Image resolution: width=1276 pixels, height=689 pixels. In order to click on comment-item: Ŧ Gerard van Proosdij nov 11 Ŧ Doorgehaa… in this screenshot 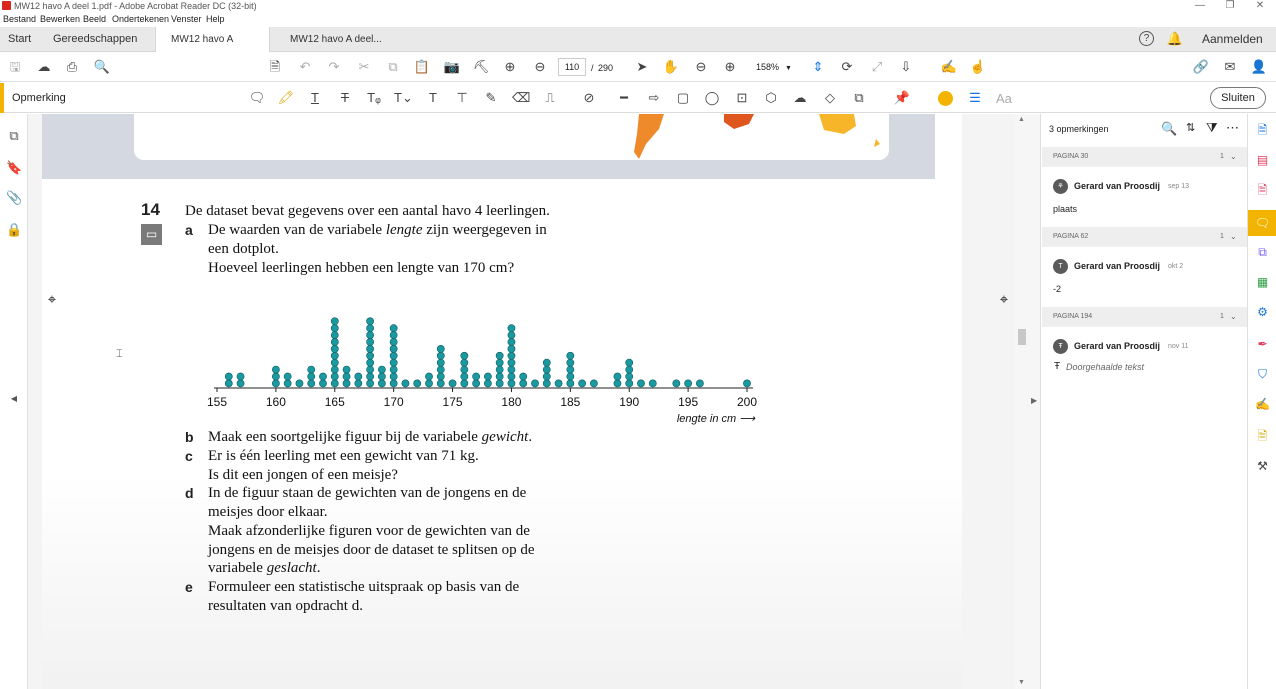, I will do `click(1144, 357)`.